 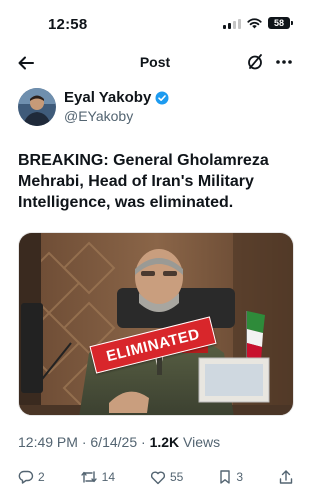 I want to click on status-time: 12:58, so click(x=68, y=24).